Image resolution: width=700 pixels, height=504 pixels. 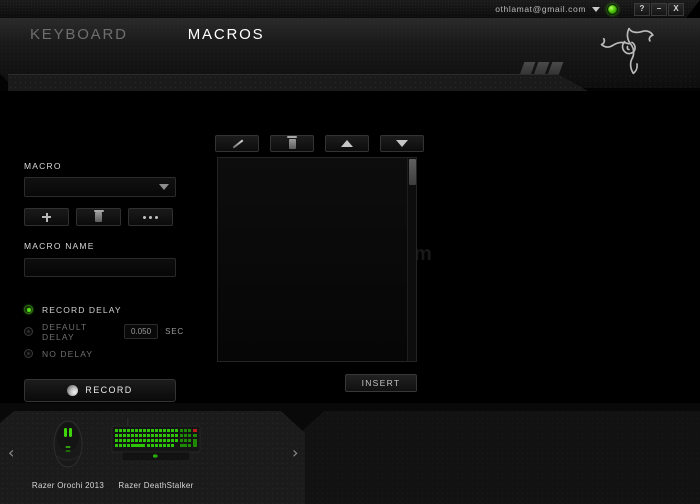 I want to click on account-email: othlamat@gmail.com, so click(x=540, y=9).